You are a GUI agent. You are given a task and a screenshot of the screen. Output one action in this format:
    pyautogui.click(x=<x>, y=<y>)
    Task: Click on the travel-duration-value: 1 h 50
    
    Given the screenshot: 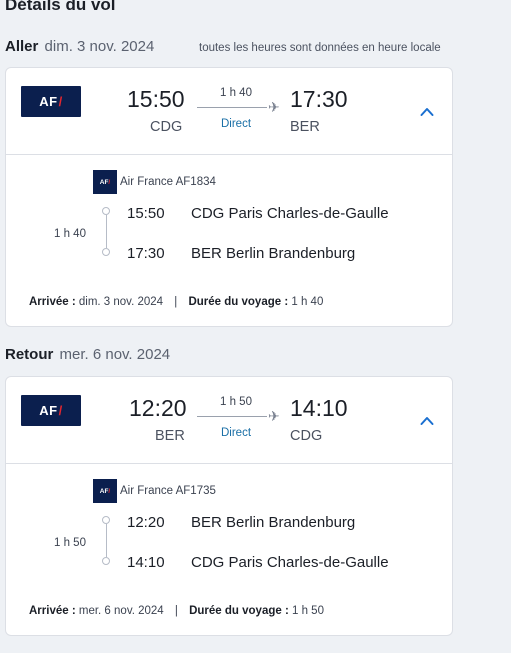 What is the action you would take?
    pyautogui.click(x=308, y=611)
    